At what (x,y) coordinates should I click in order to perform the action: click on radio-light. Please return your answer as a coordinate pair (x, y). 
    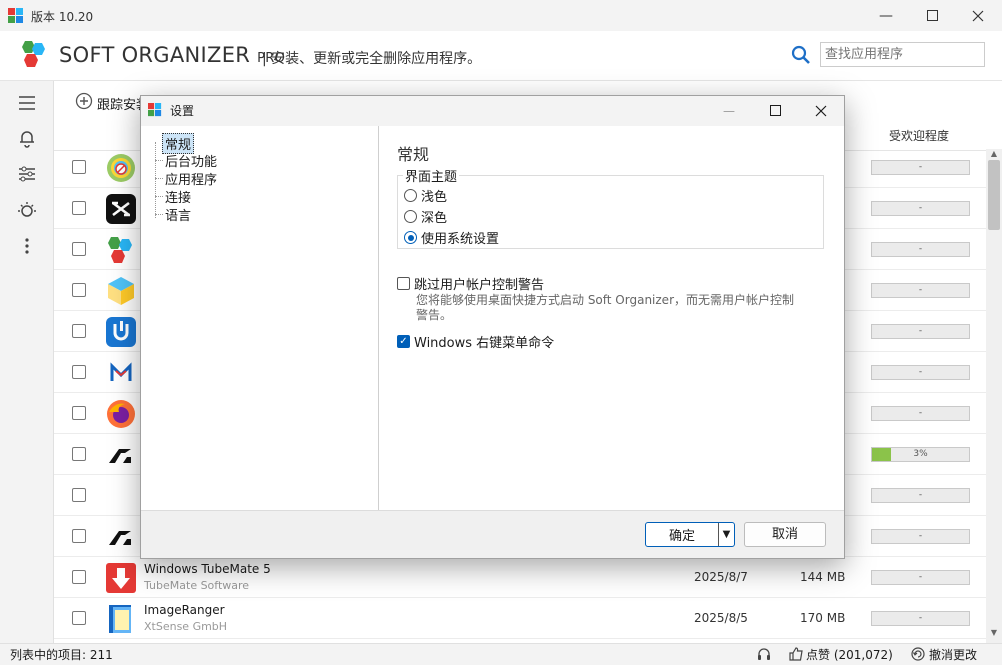
    Looking at the image, I should click on (410, 195).